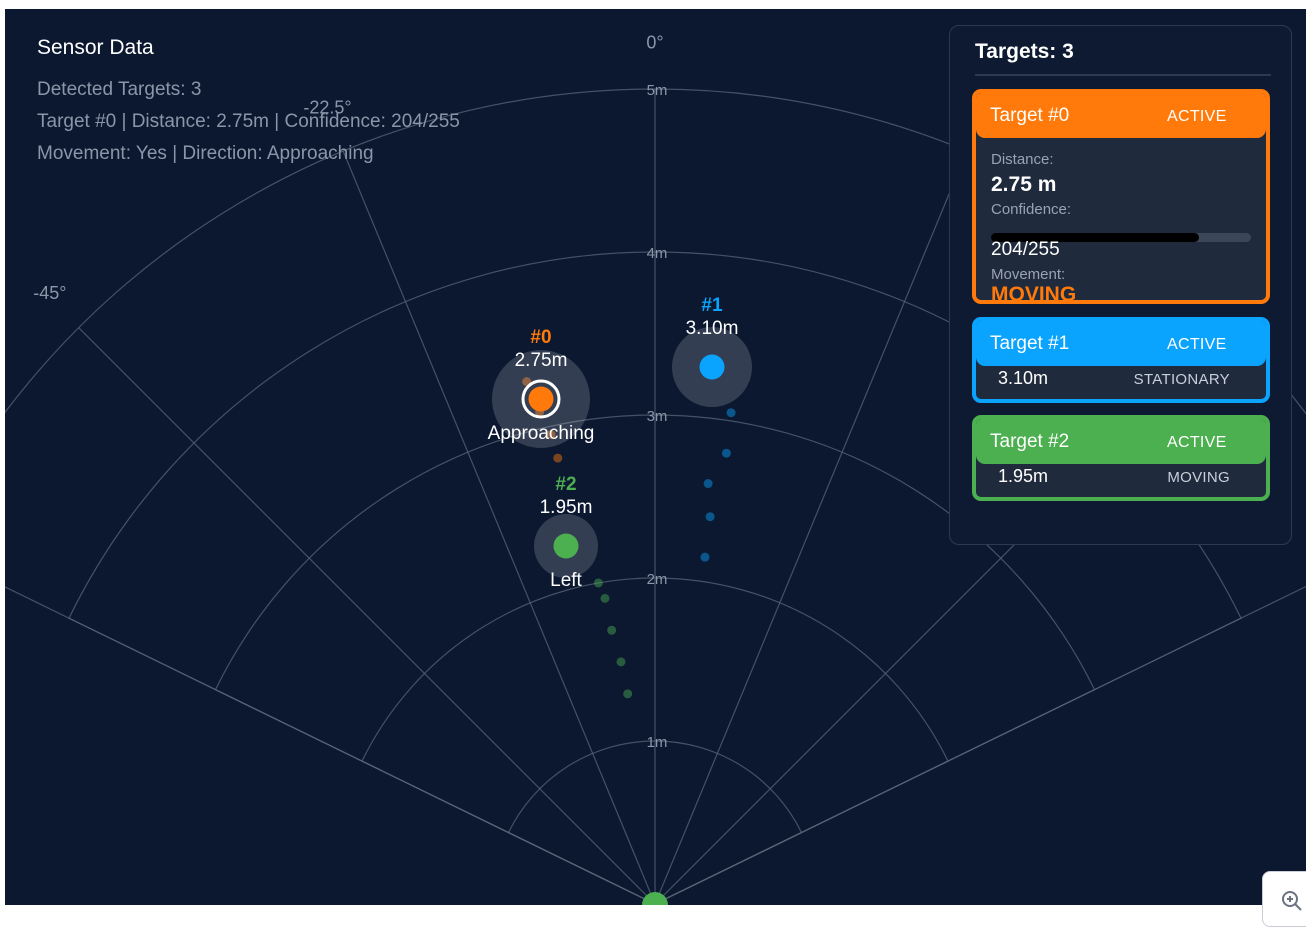 The height and width of the screenshot is (927, 1306). What do you see at coordinates (654, 42) in the screenshot?
I see `angle-label: 0°` at bounding box center [654, 42].